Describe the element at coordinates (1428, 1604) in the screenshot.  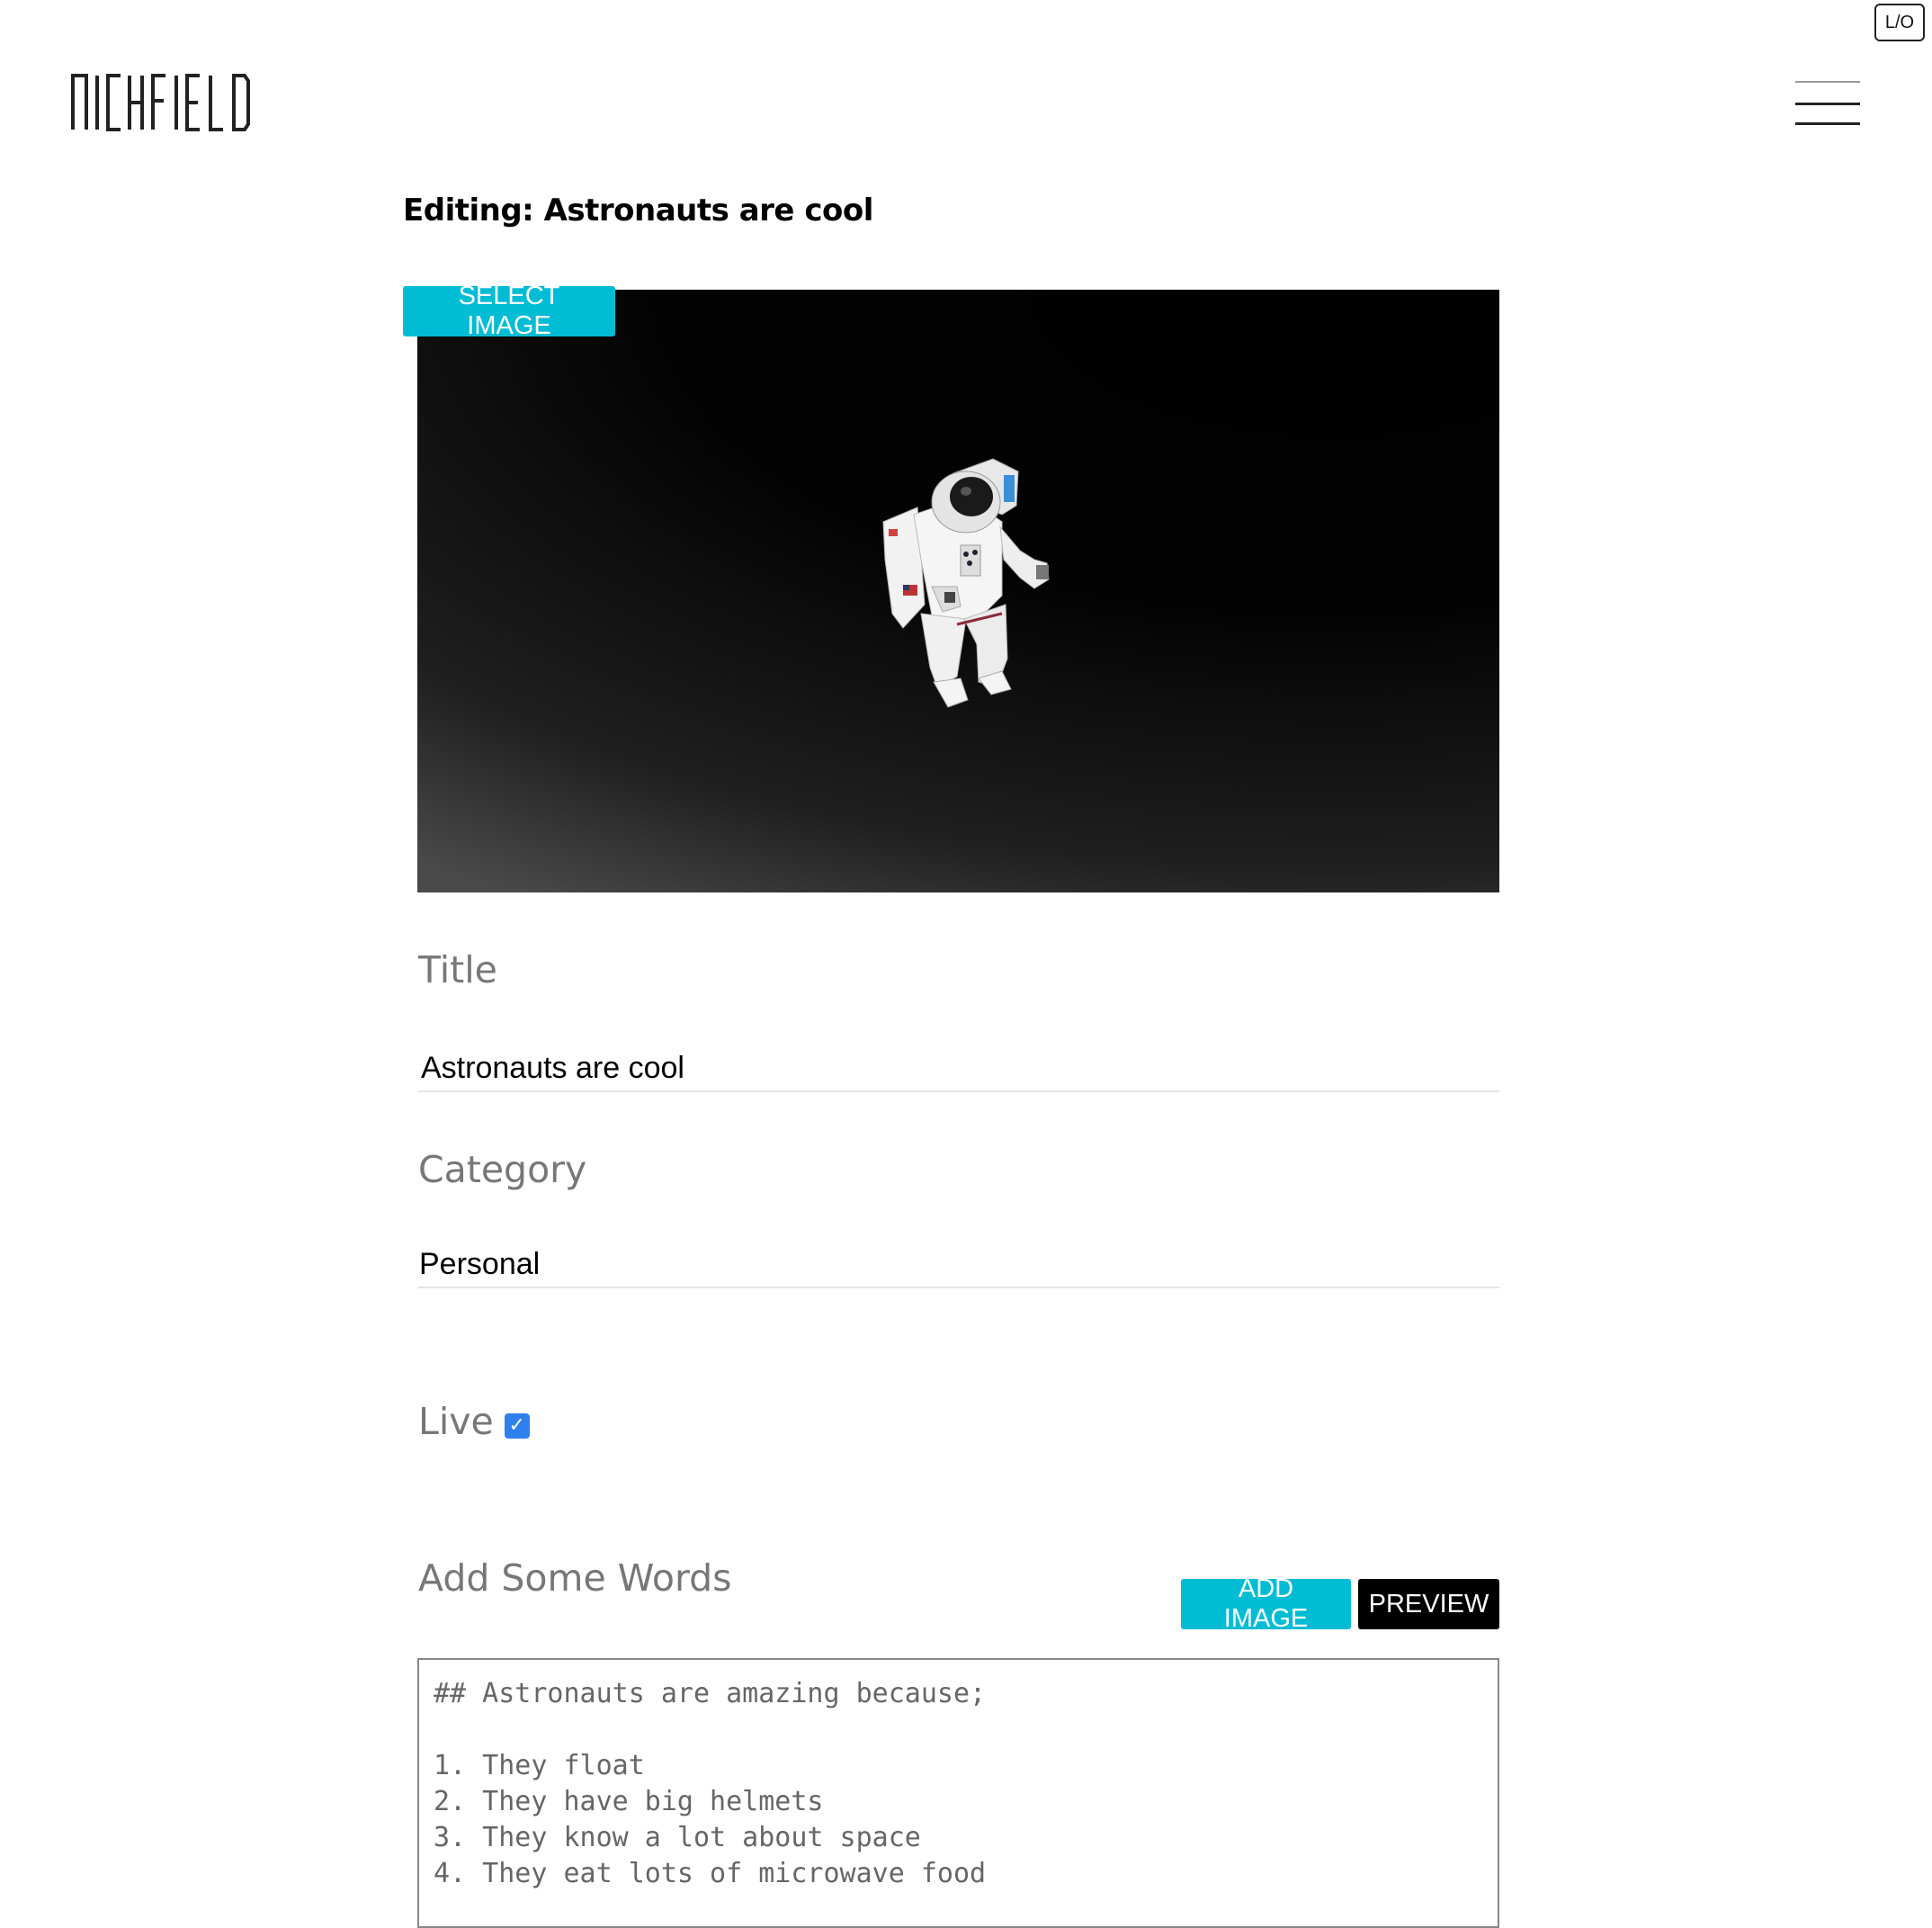
I see `preview-button: PREVIEW` at that location.